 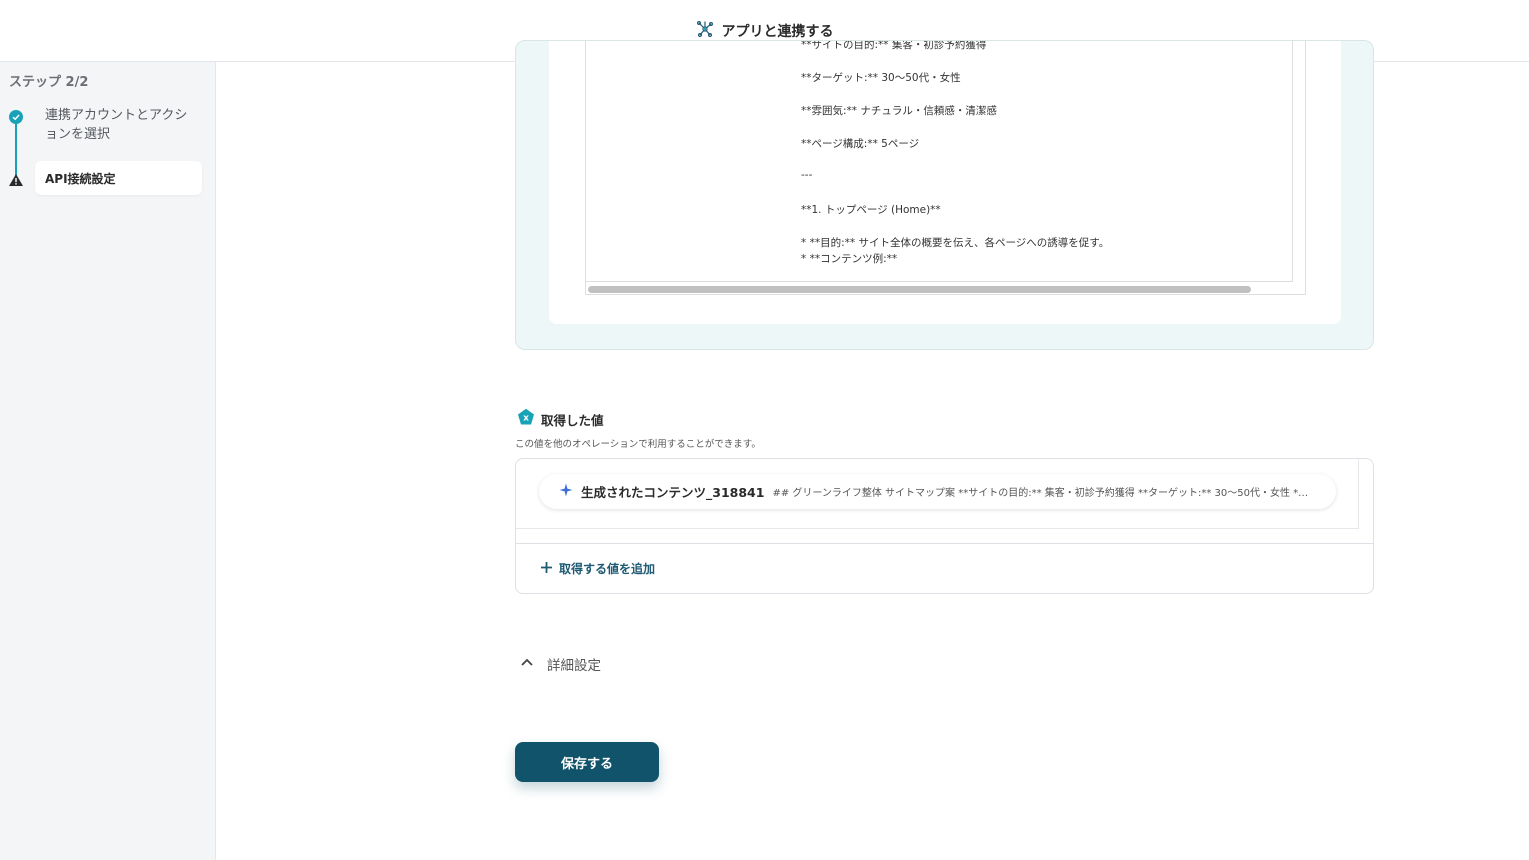 I want to click on details-label: 詳細設定, so click(x=574, y=666).